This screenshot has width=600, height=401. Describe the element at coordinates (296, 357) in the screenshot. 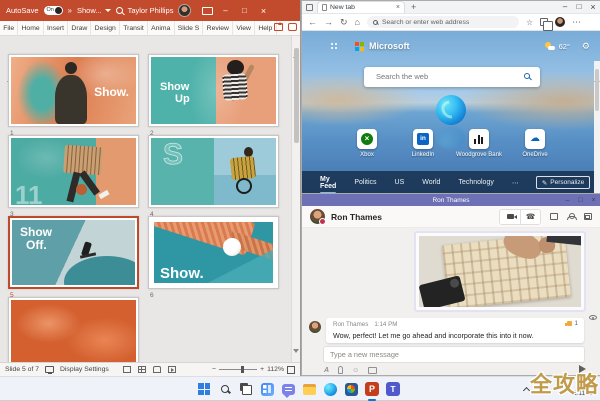

I see `scroll-down-icon` at that location.